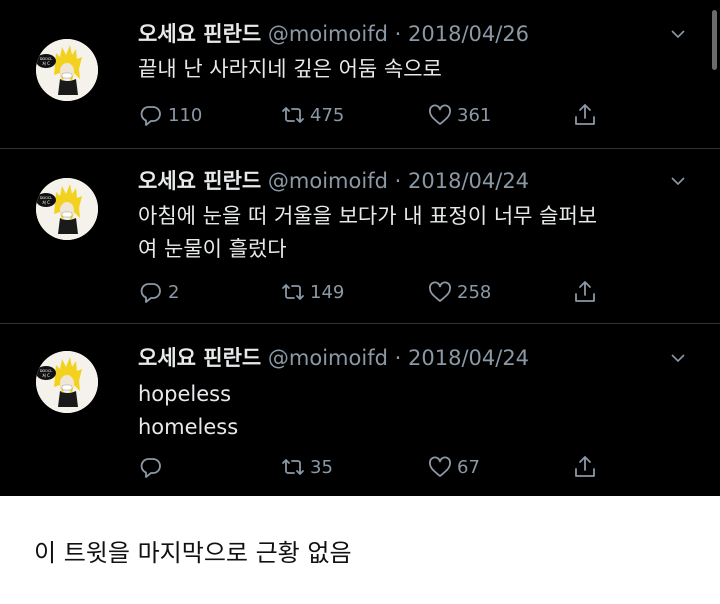 Image resolution: width=720 pixels, height=604 pixels. What do you see at coordinates (290, 69) in the screenshot?
I see `tweet-text-line: 끝내 난 사라지네 깊은 어둠 속으로` at bounding box center [290, 69].